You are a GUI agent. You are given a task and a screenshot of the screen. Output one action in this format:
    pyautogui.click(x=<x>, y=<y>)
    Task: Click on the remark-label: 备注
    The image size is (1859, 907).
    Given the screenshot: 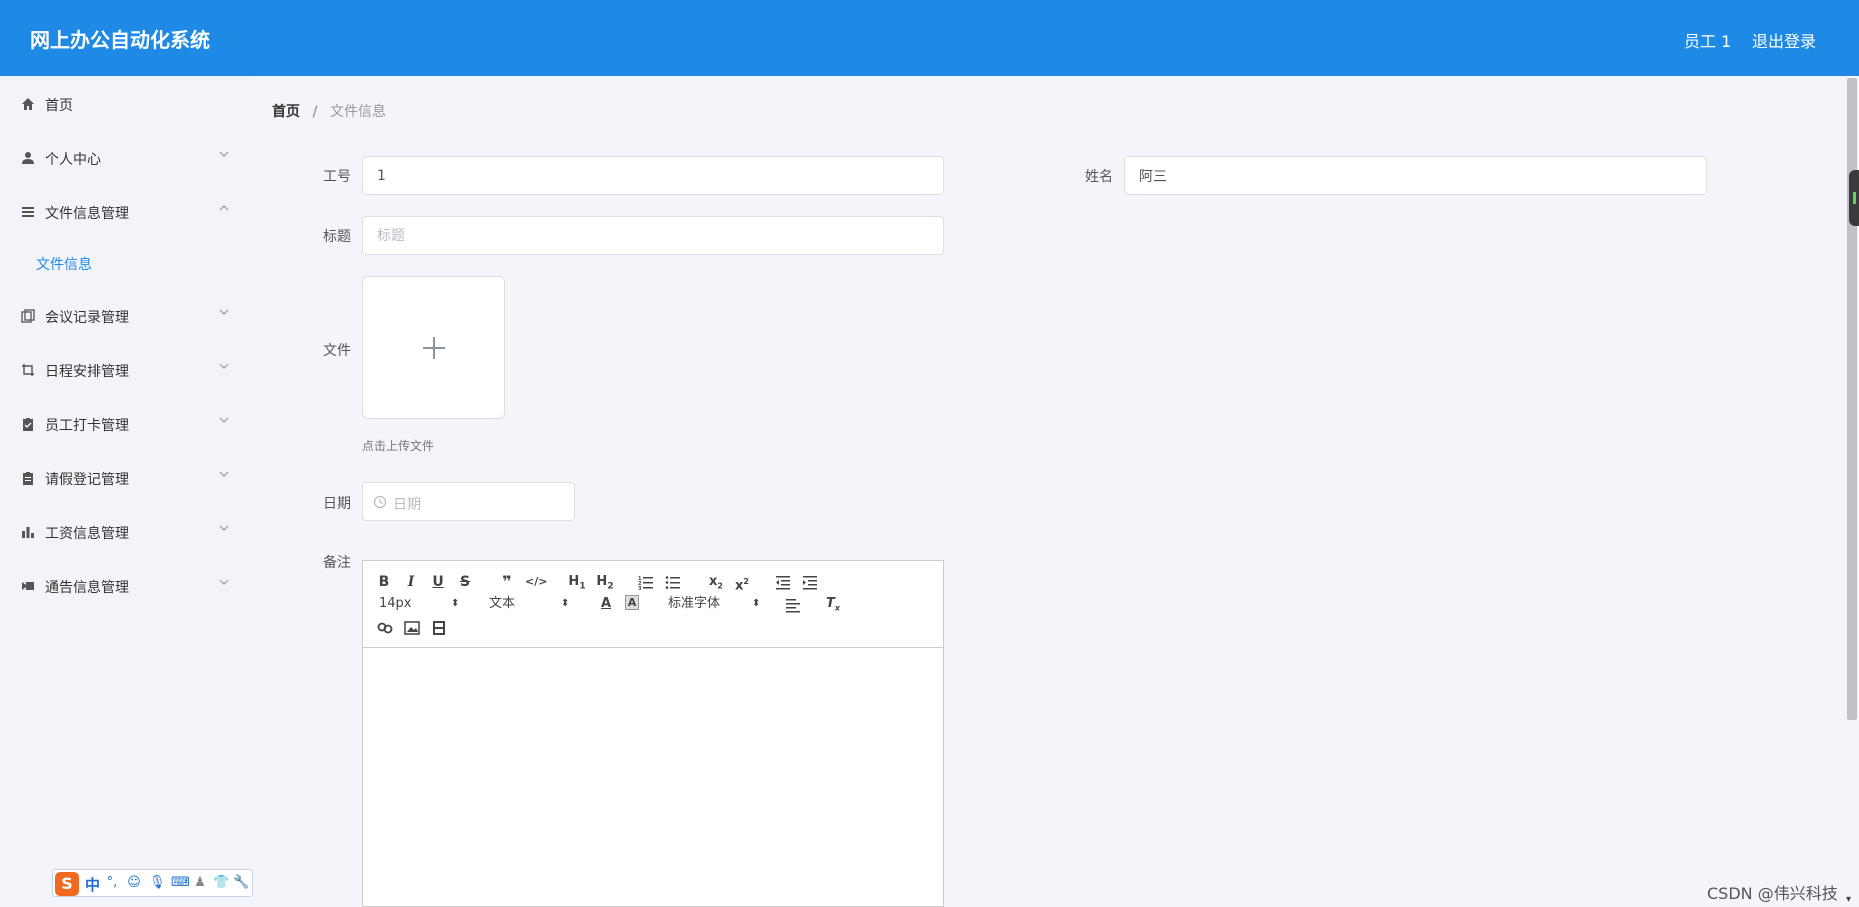 What is the action you would take?
    pyautogui.click(x=337, y=563)
    